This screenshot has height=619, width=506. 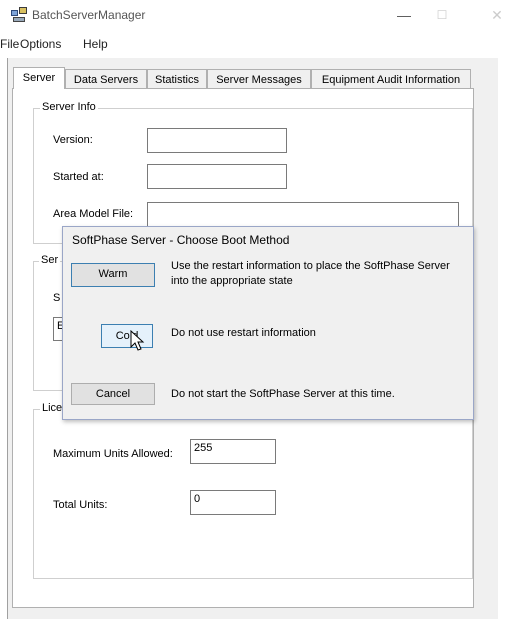 What do you see at coordinates (391, 79) in the screenshot?
I see `tab-equipment-audit-information: Equipment Audit Information` at bounding box center [391, 79].